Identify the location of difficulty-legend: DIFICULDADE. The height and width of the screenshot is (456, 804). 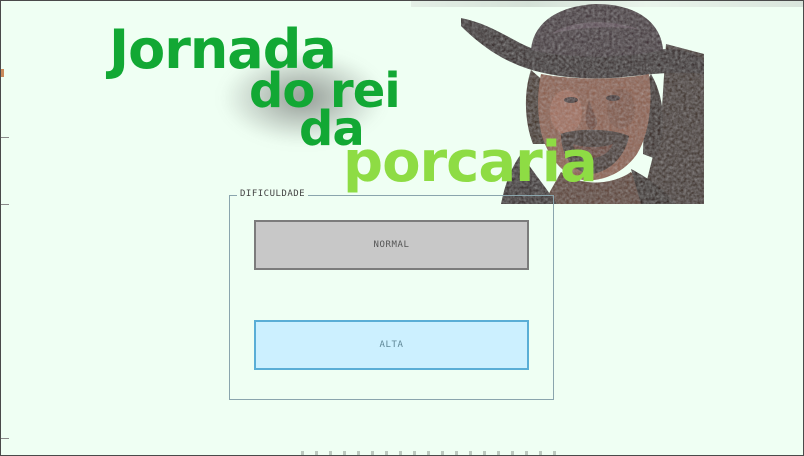
(273, 194).